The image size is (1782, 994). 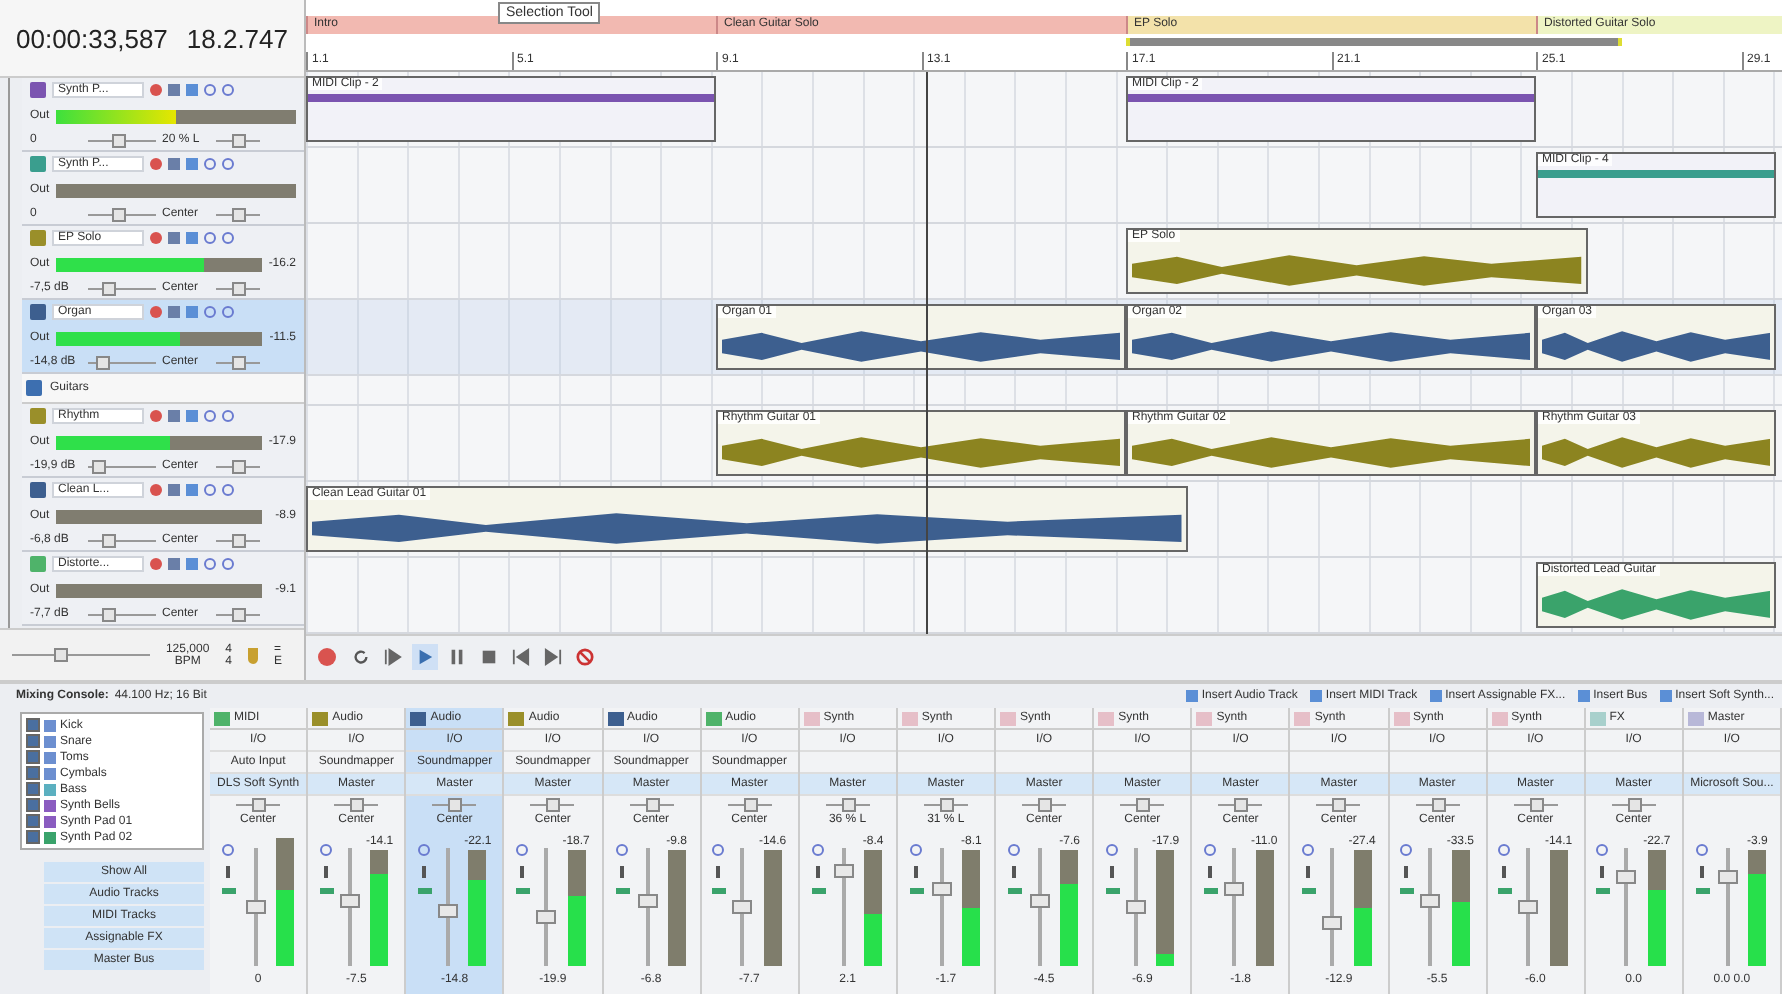 I want to click on no-entry-icon, so click(x=585, y=657).